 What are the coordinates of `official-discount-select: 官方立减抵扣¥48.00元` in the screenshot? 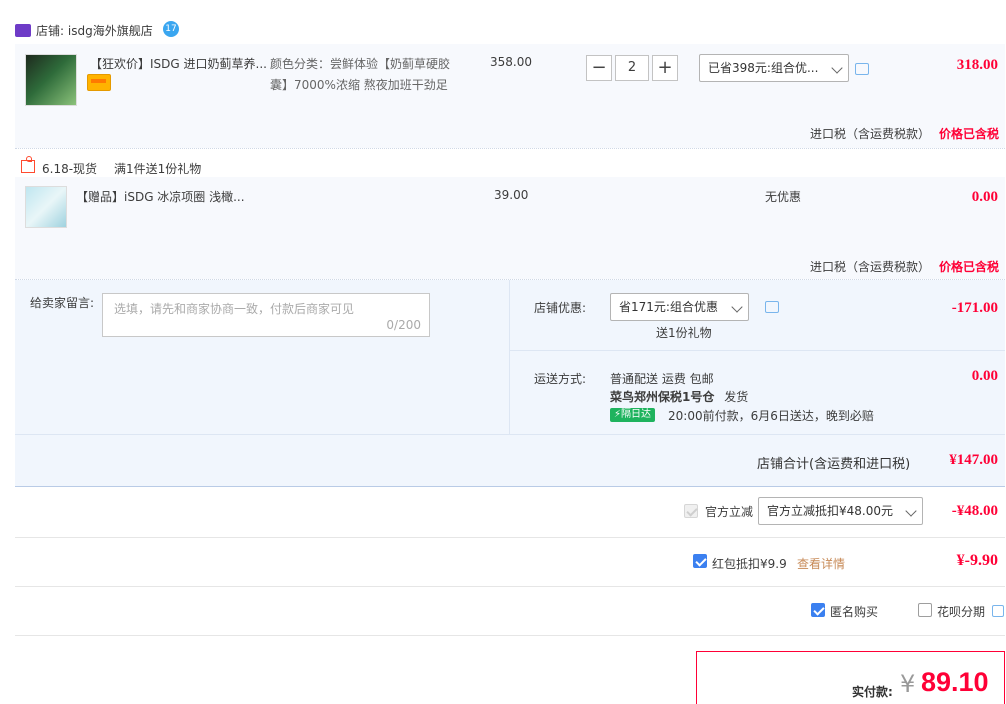 It's located at (840, 511).